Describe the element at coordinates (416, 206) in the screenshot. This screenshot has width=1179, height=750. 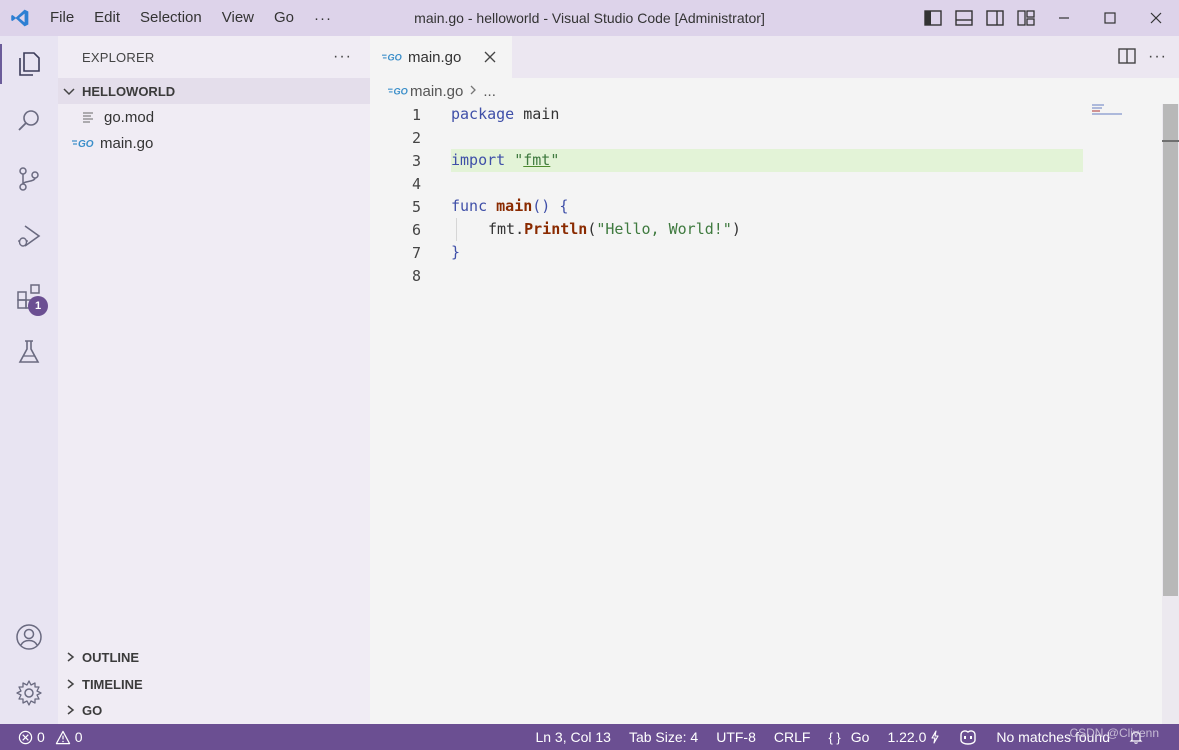
I see `line-number: 5` at that location.